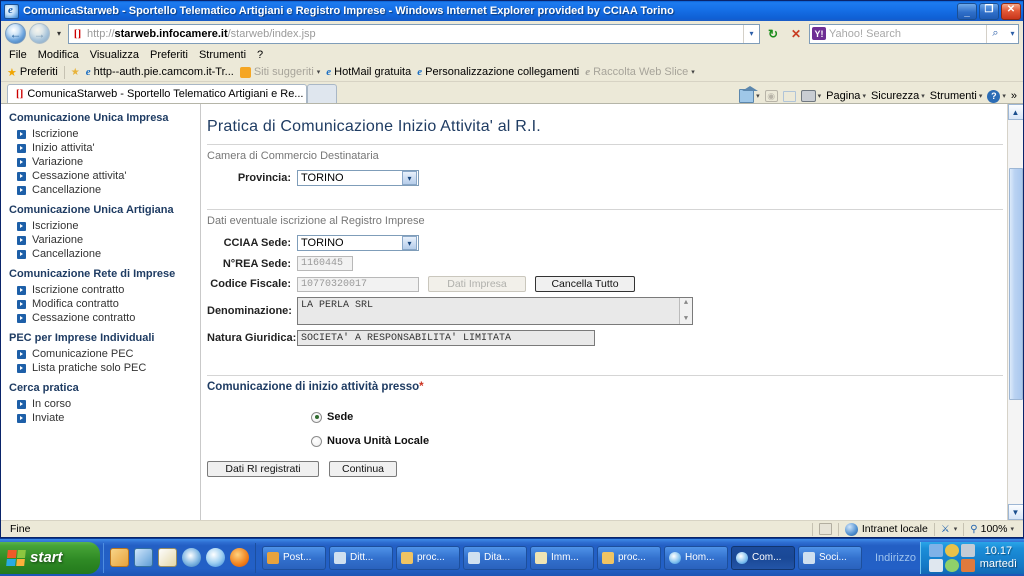  Describe the element at coordinates (263, 469) in the screenshot. I see `dati-ri-registrati-button: Dati RI registrati` at that location.